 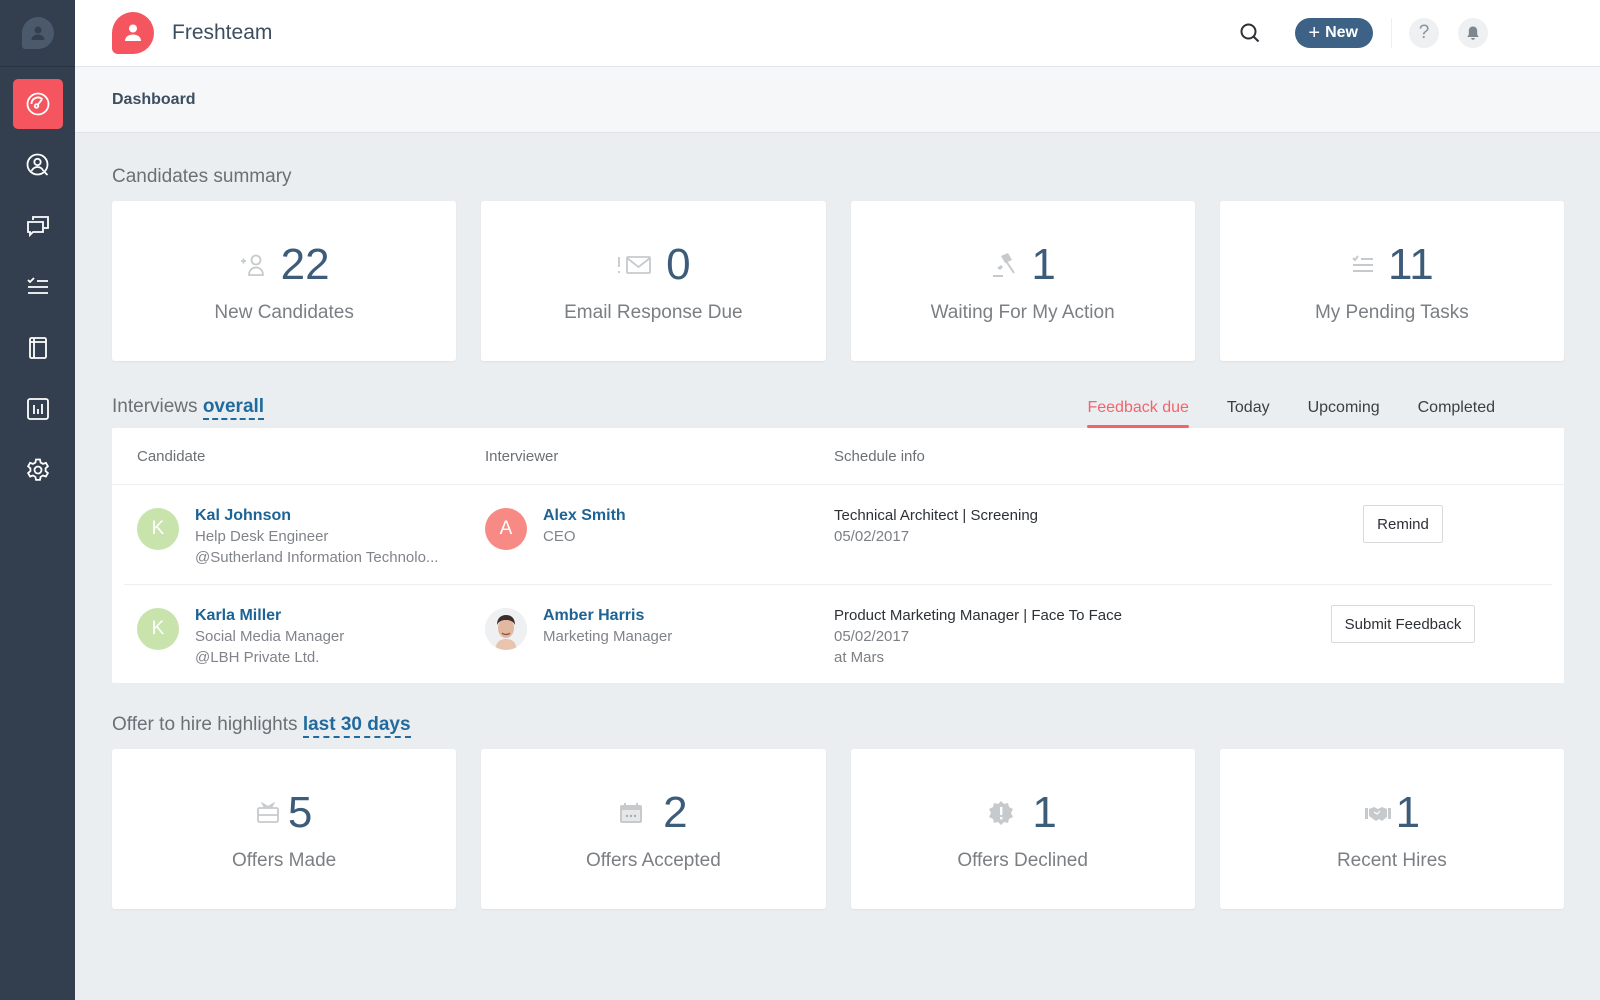 What do you see at coordinates (356, 726) in the screenshot?
I see `offers-filter-dropdown: last 30 days` at bounding box center [356, 726].